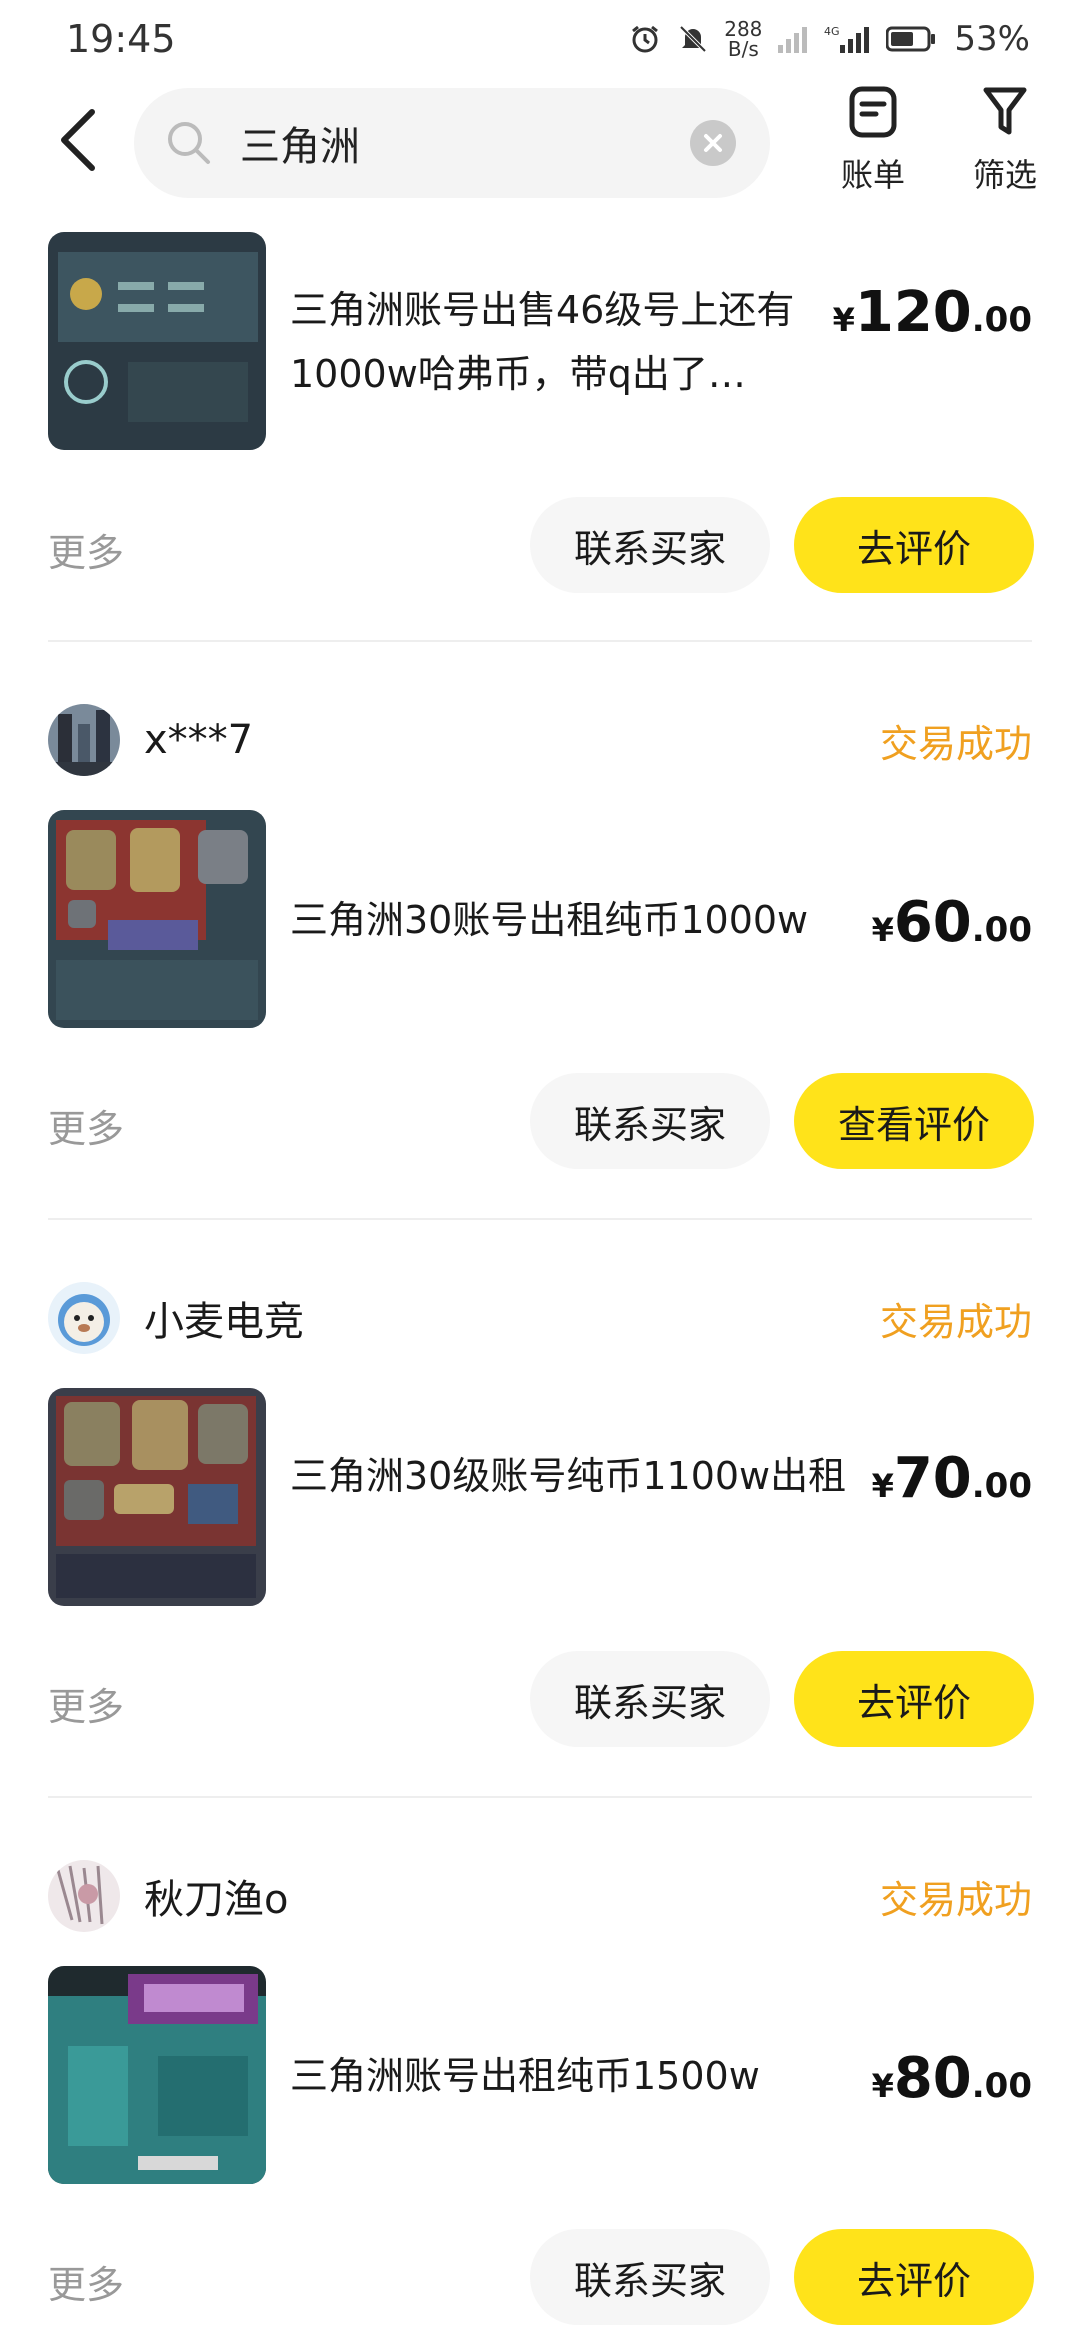 This screenshot has width=1080, height=2340. Describe the element at coordinates (1004, 175) in the screenshot. I see `filter-label: 筛选` at that location.